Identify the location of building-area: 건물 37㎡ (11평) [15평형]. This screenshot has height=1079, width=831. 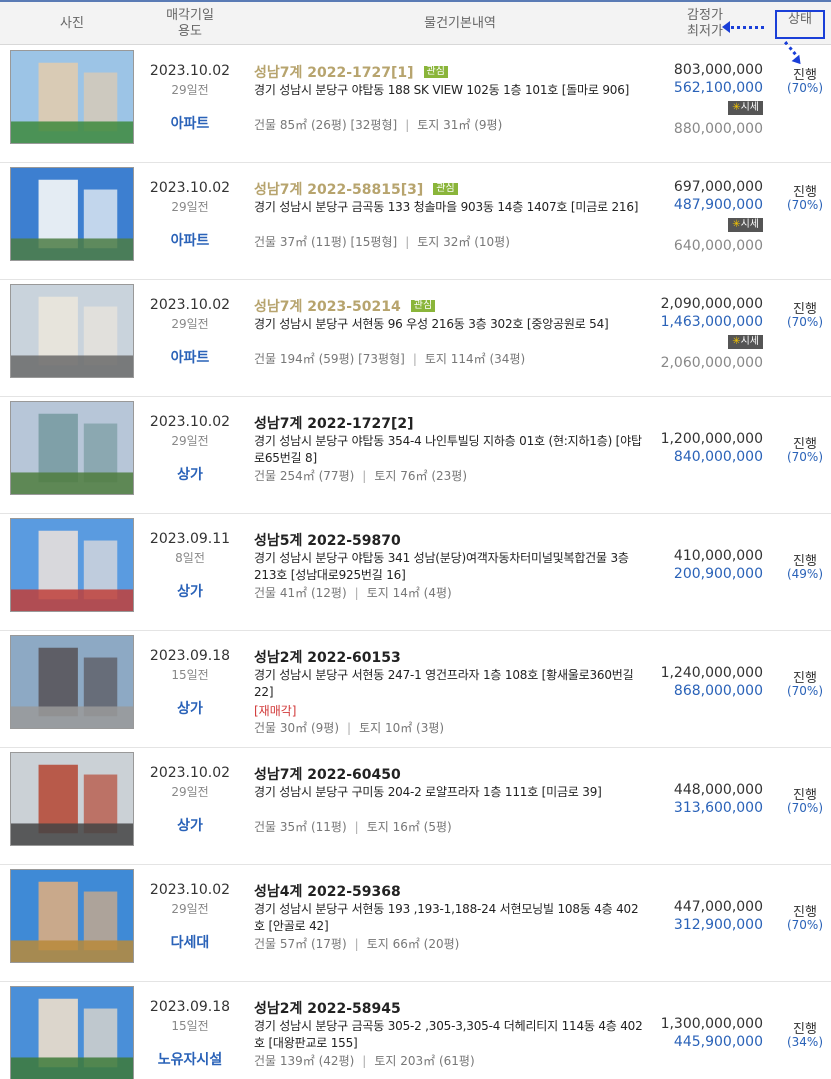
(326, 242).